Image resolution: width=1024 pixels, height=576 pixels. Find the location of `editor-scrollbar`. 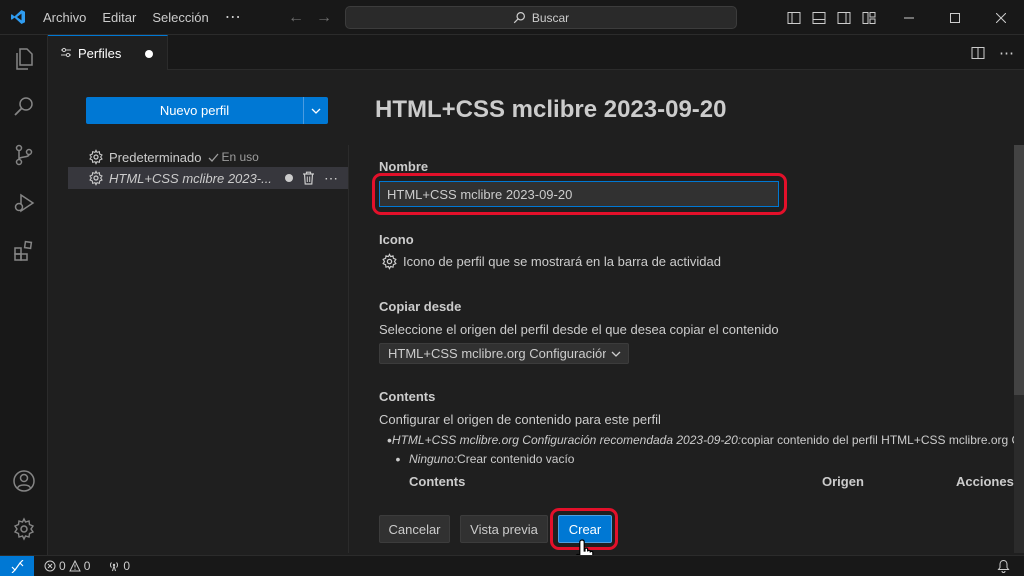

editor-scrollbar is located at coordinates (1019, 349).